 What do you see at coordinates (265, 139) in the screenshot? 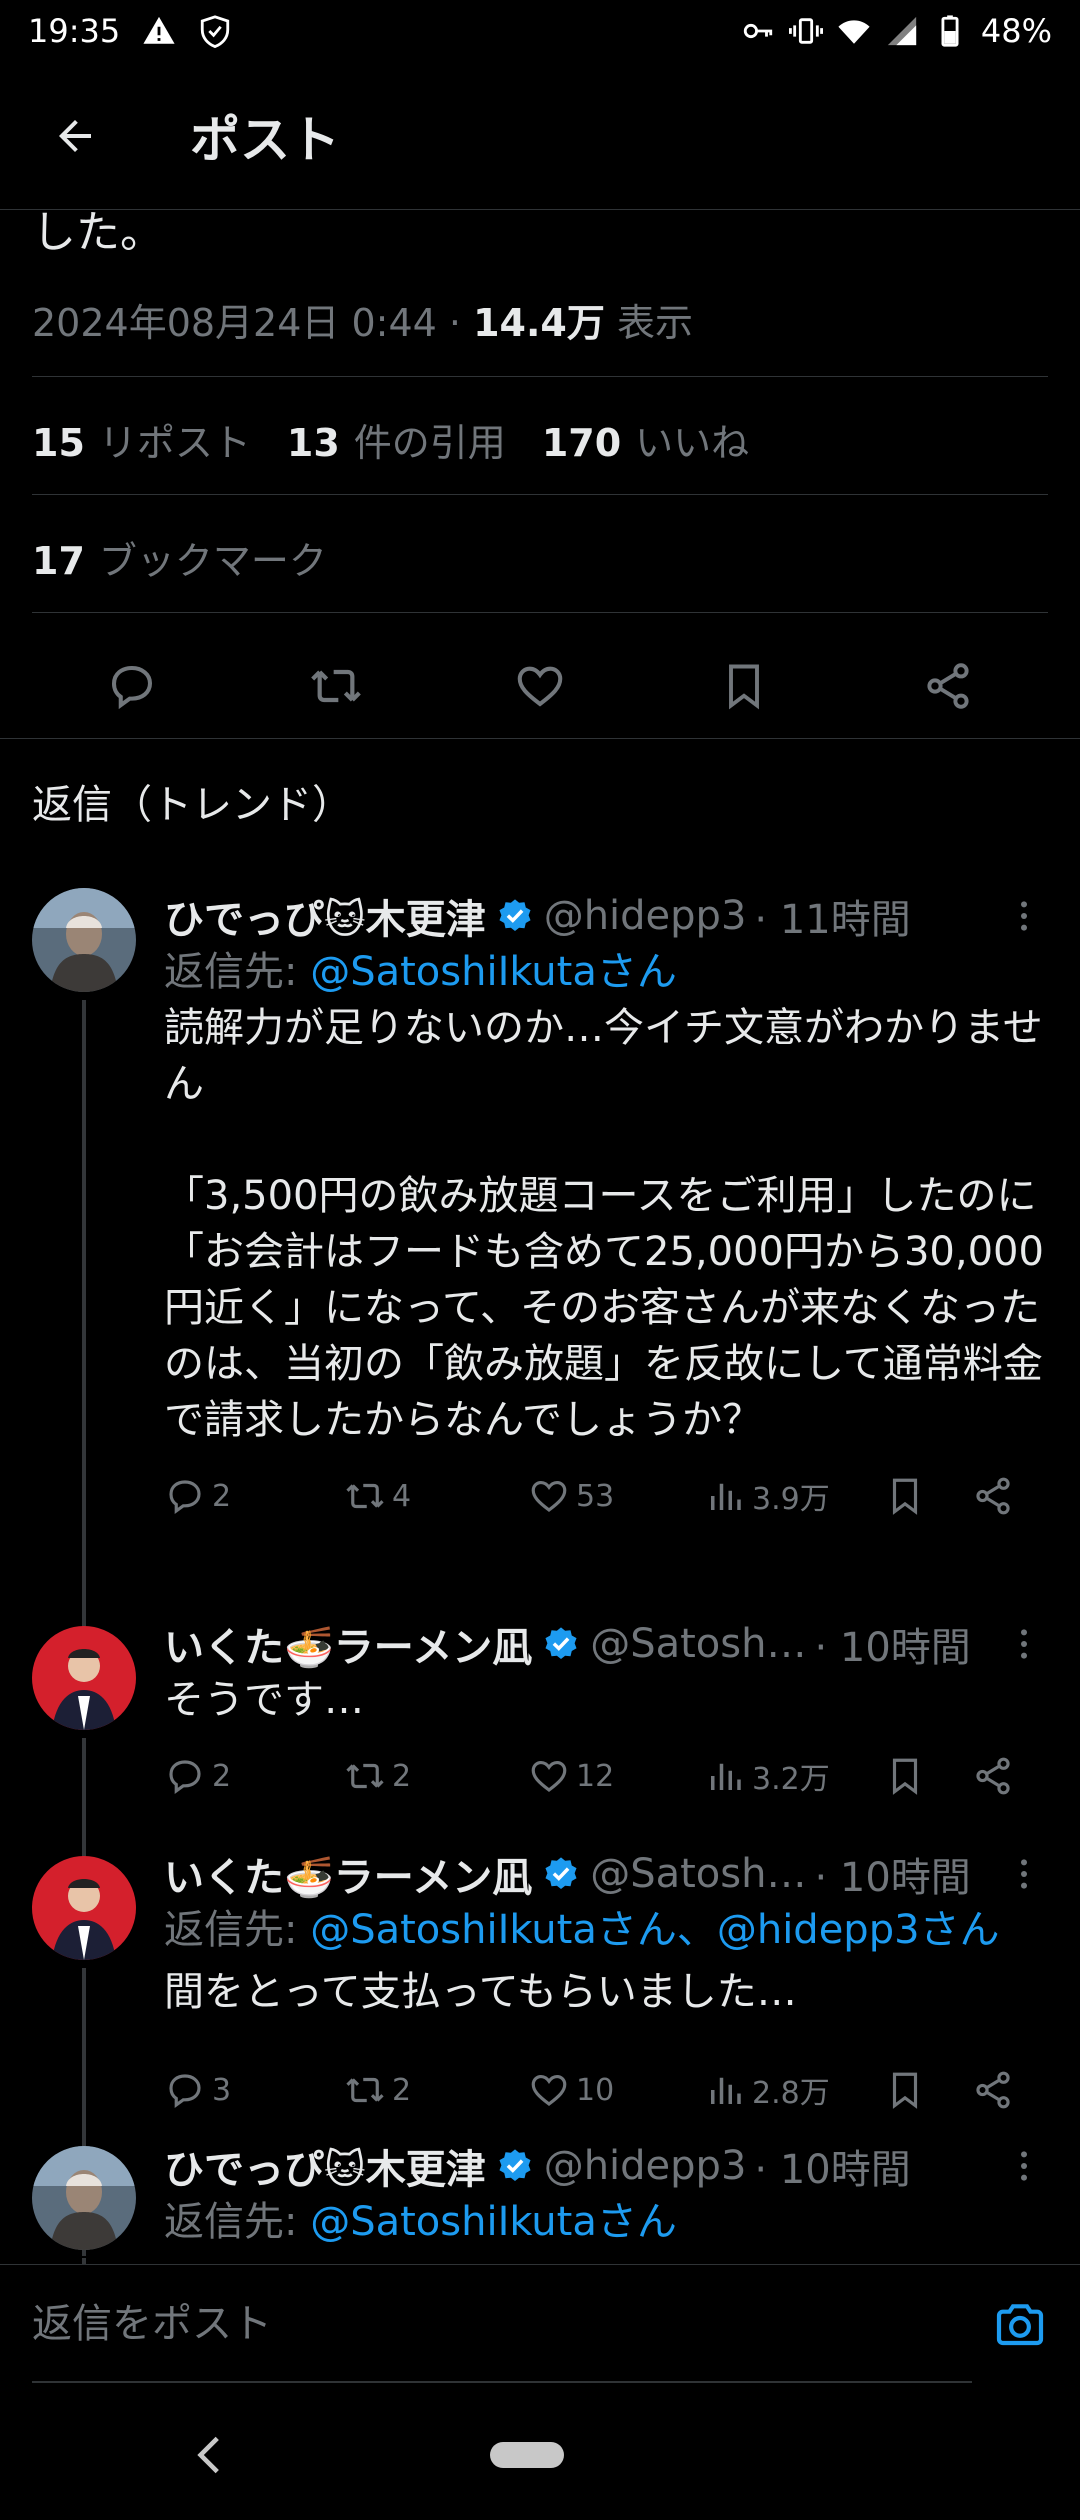
I see `page-title: ポスト` at bounding box center [265, 139].